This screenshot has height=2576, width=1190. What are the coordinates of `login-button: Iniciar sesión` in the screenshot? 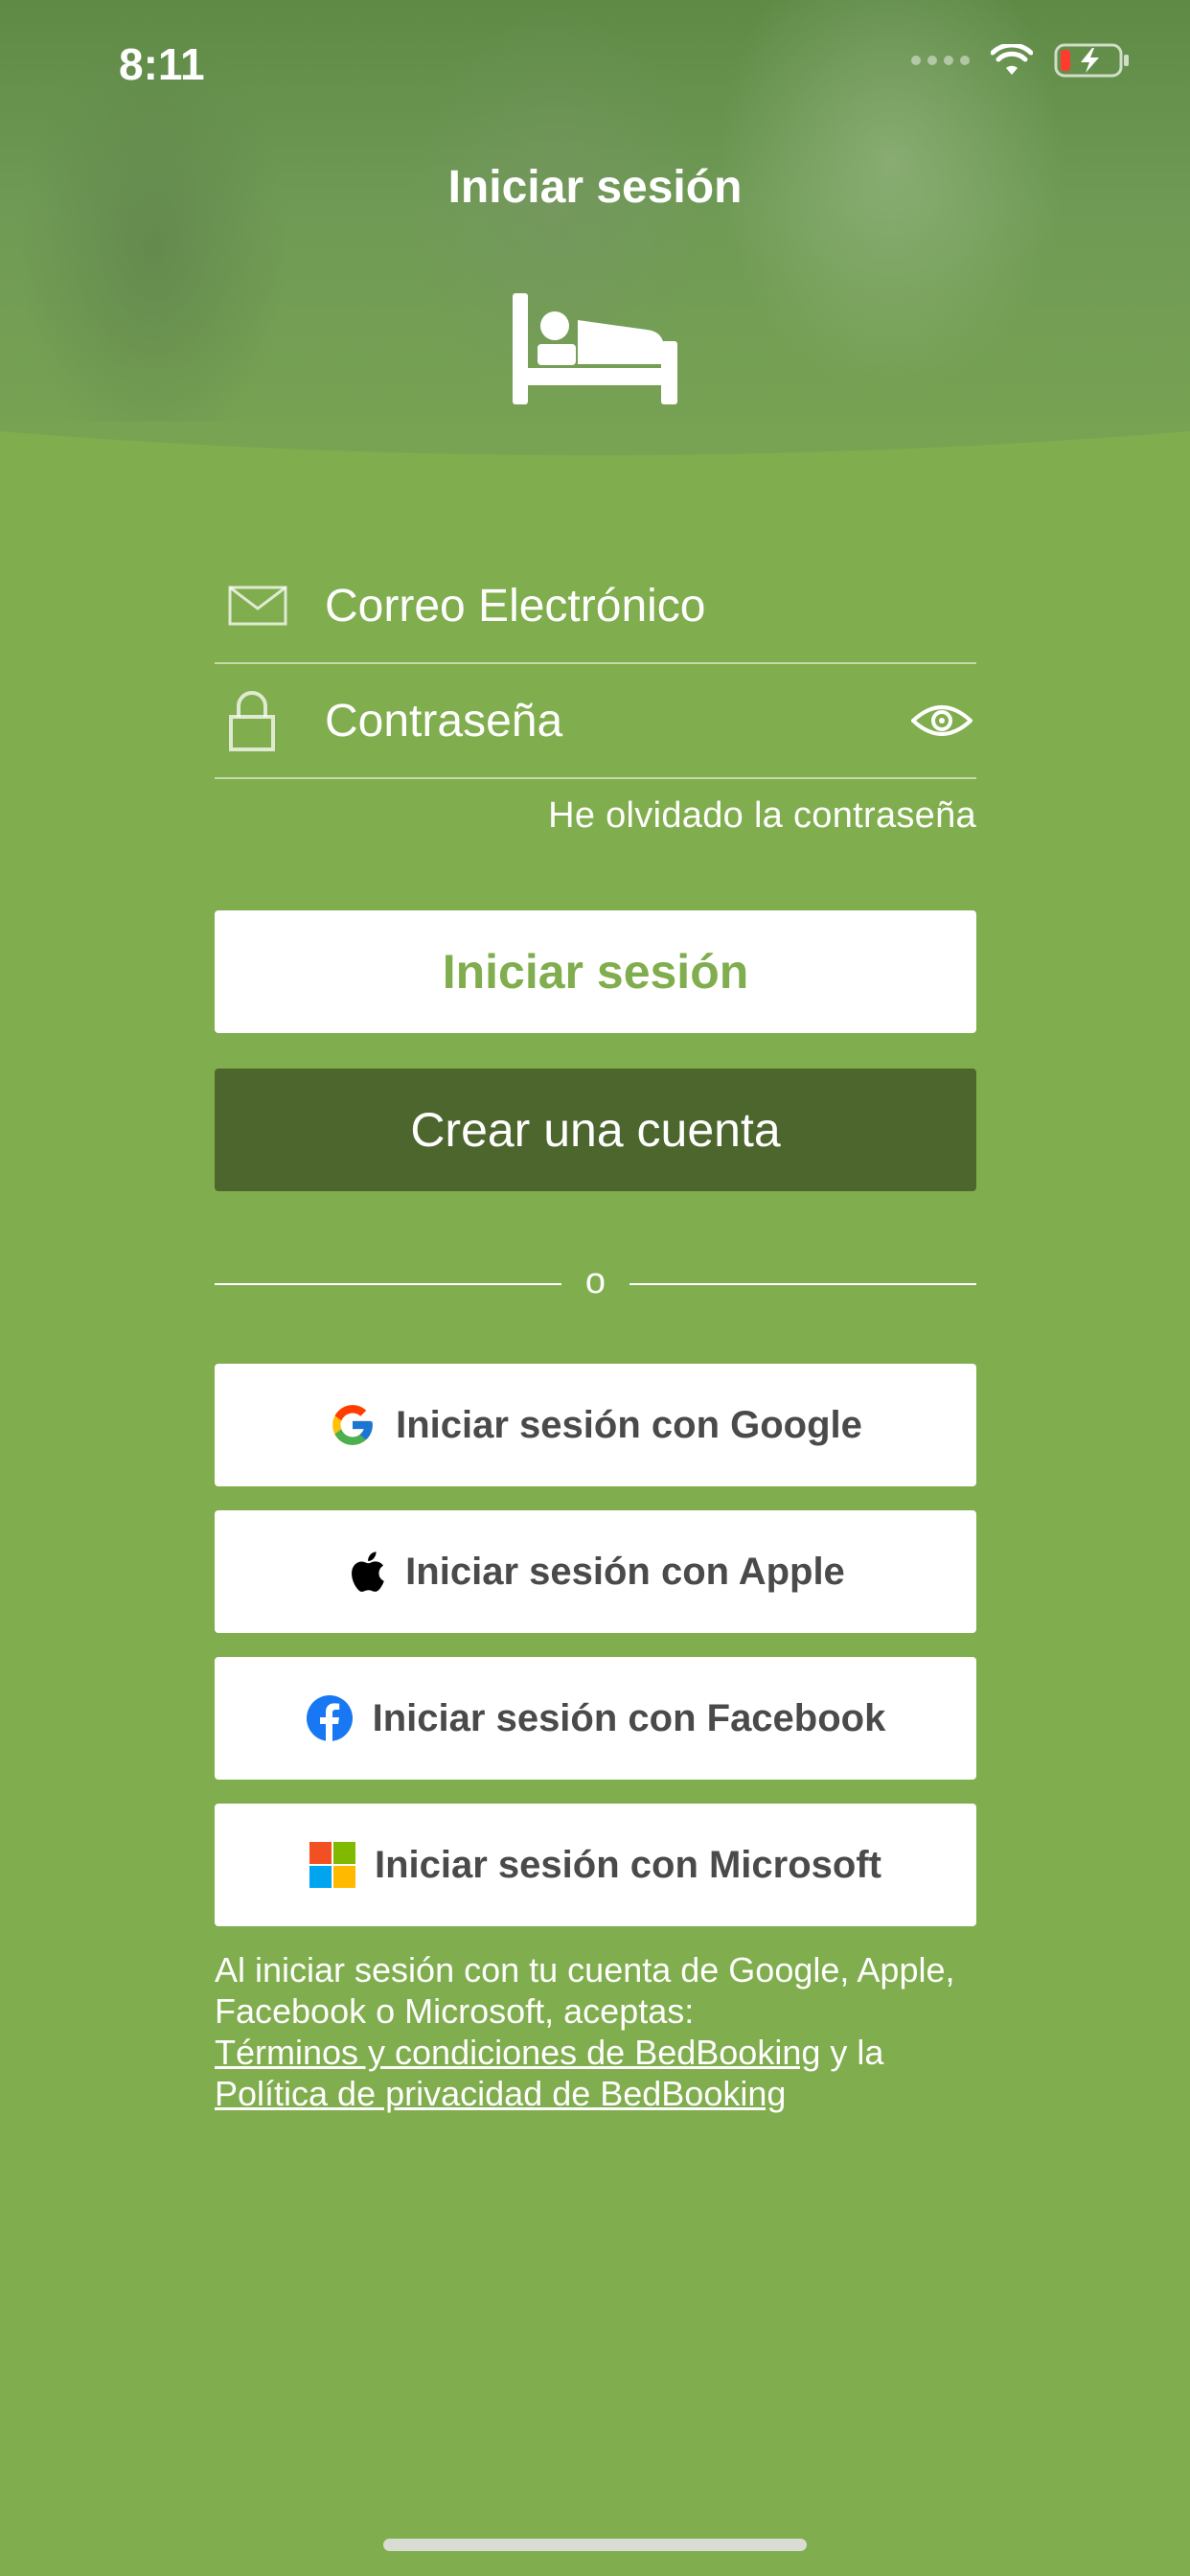 It's located at (595, 971).